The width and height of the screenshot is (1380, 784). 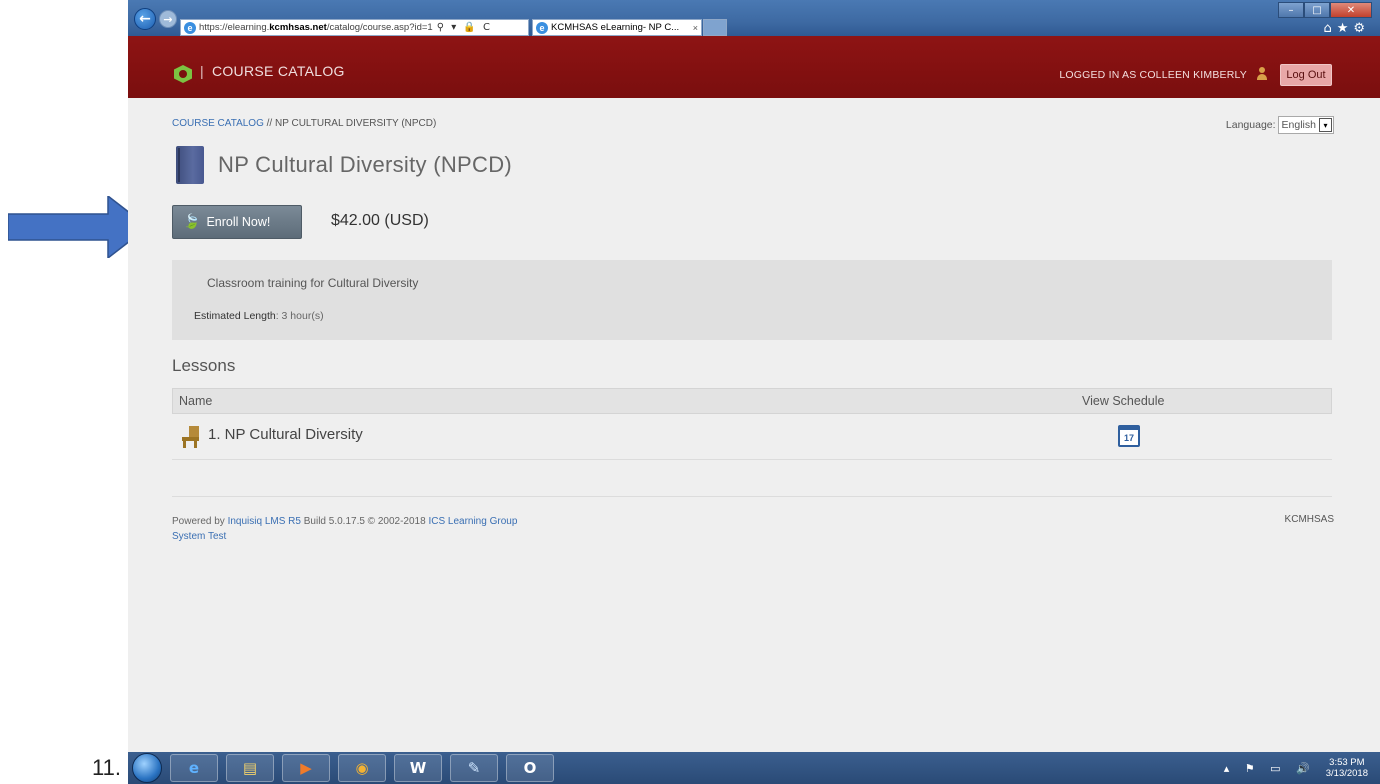 I want to click on user-icon, so click(x=1262, y=73).